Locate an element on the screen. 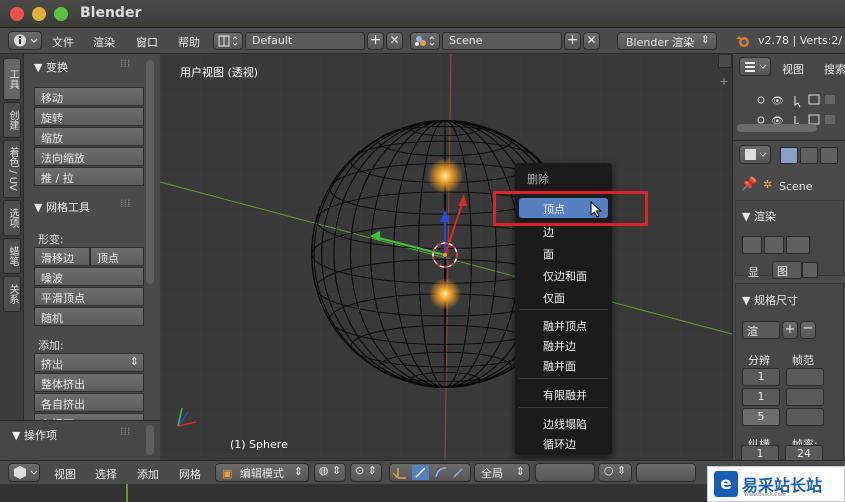  window-minimize-button is located at coordinates (39, 14).